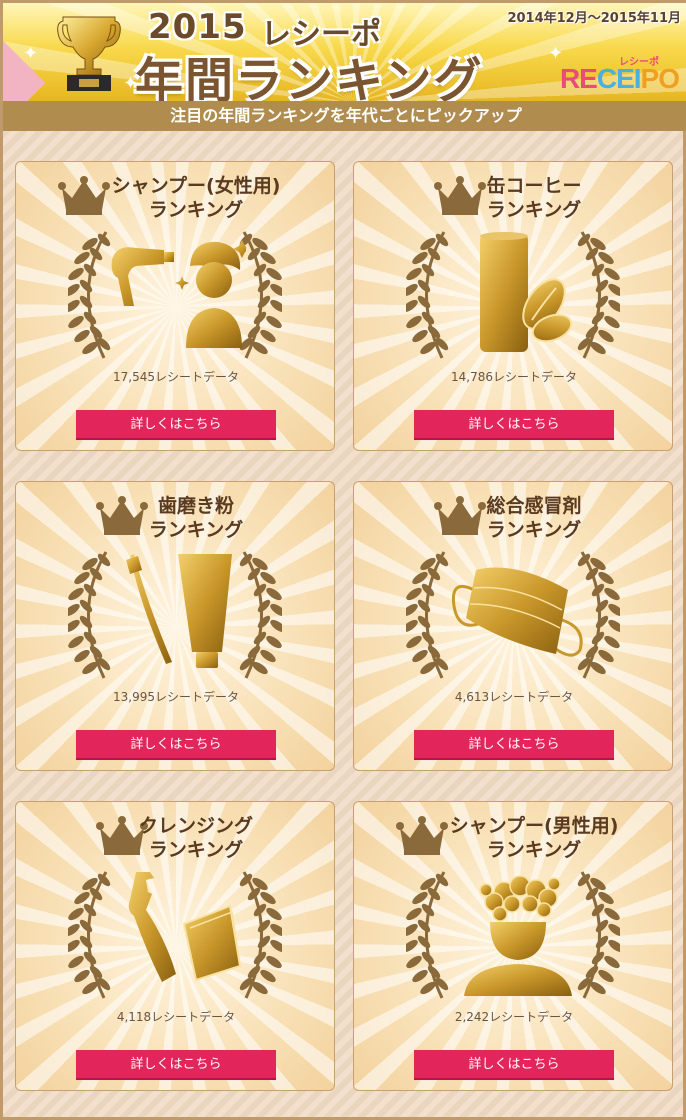 This screenshot has width=686, height=1120. I want to click on card-title: シャンプー(男性用) ランキング, so click(513, 838).